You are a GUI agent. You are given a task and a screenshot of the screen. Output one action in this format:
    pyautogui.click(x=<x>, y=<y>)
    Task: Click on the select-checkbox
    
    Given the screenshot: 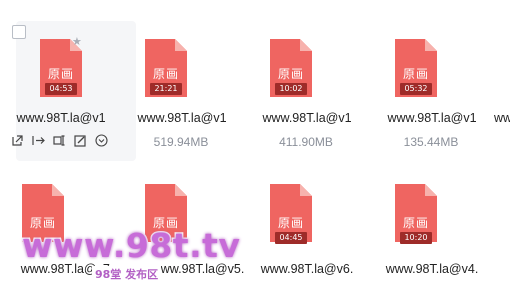 What is the action you would take?
    pyautogui.click(x=19, y=32)
    